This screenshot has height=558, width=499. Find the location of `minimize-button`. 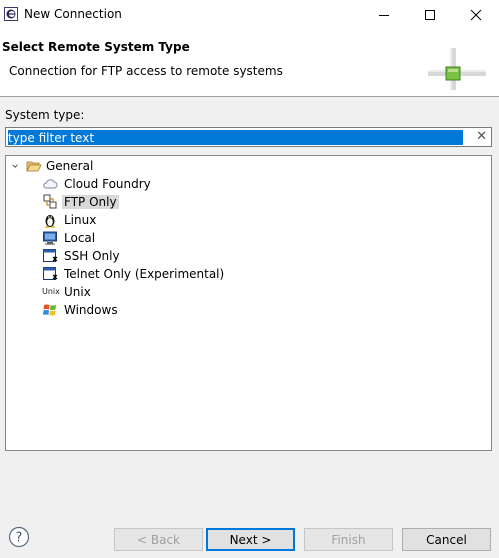

minimize-button is located at coordinates (384, 15).